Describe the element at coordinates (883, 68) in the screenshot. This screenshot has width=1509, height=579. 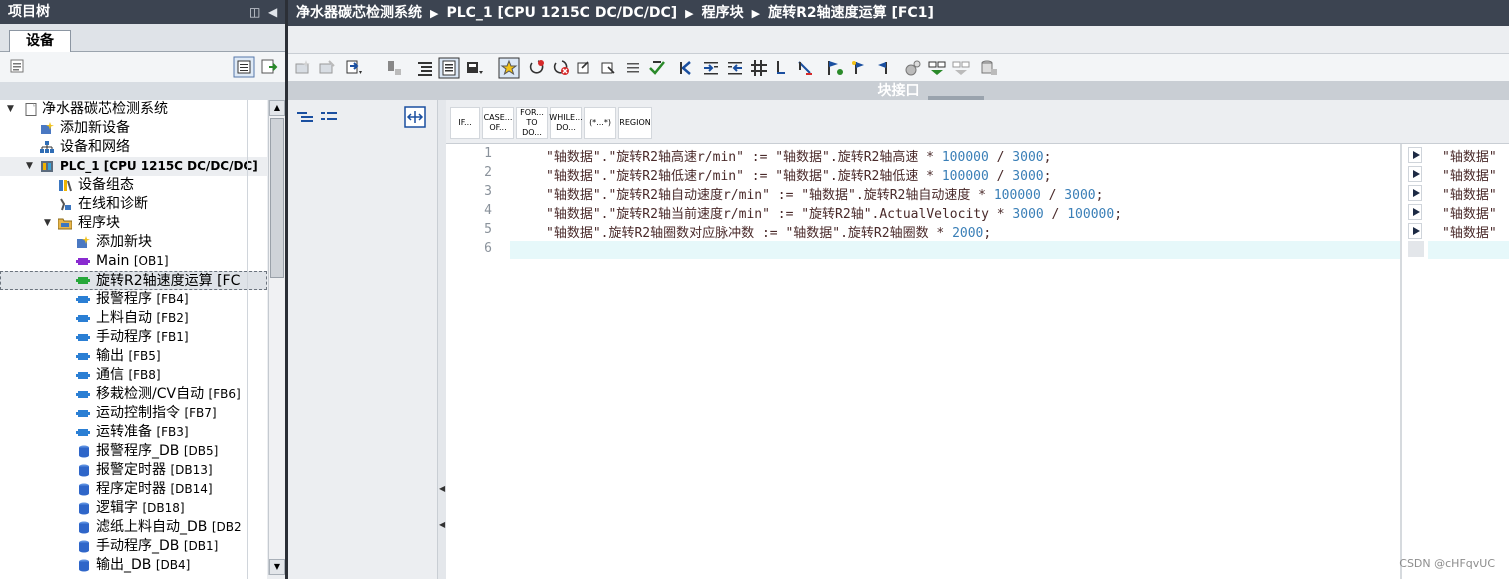
I see `prev-bookmark-icon` at that location.